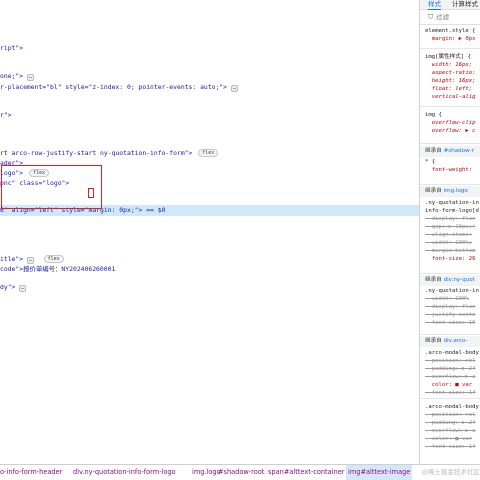 Image resolution: width=480 pixels, height=480 pixels. What do you see at coordinates (450, 131) in the screenshot?
I see `style-rule-line: overflow: ▶ c` at bounding box center [450, 131].